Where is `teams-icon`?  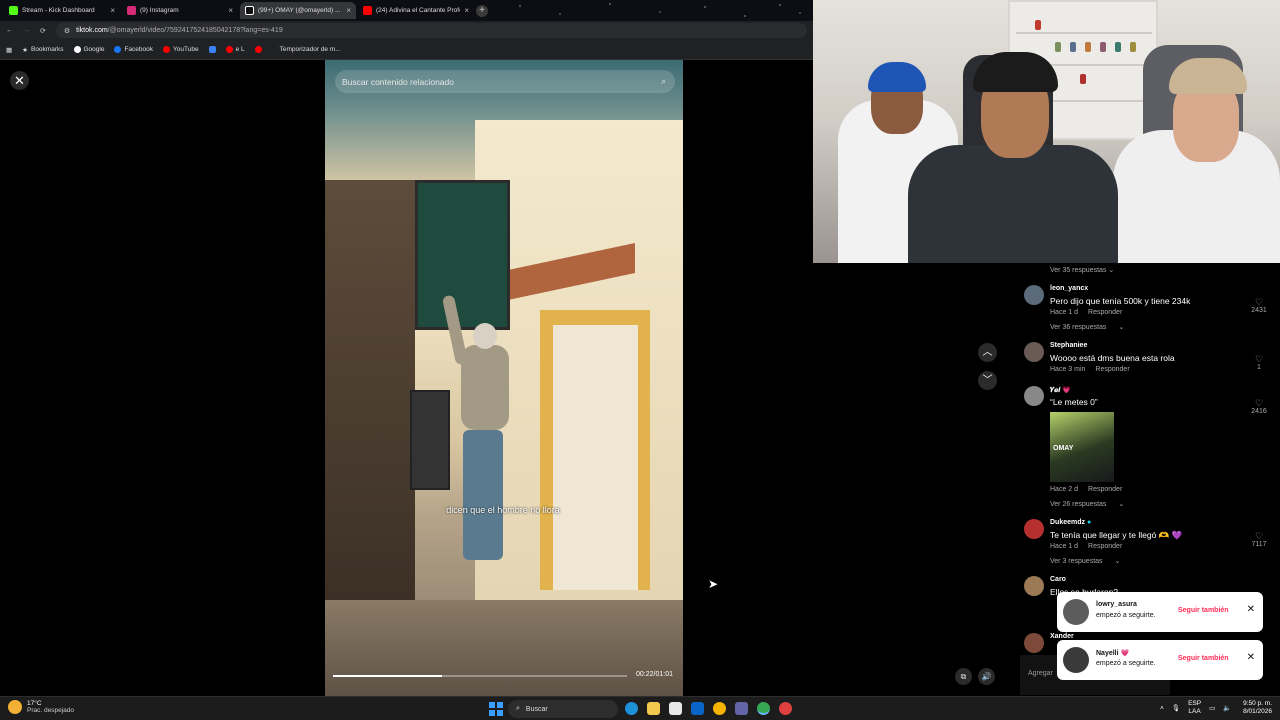
teams-icon is located at coordinates (741, 708).